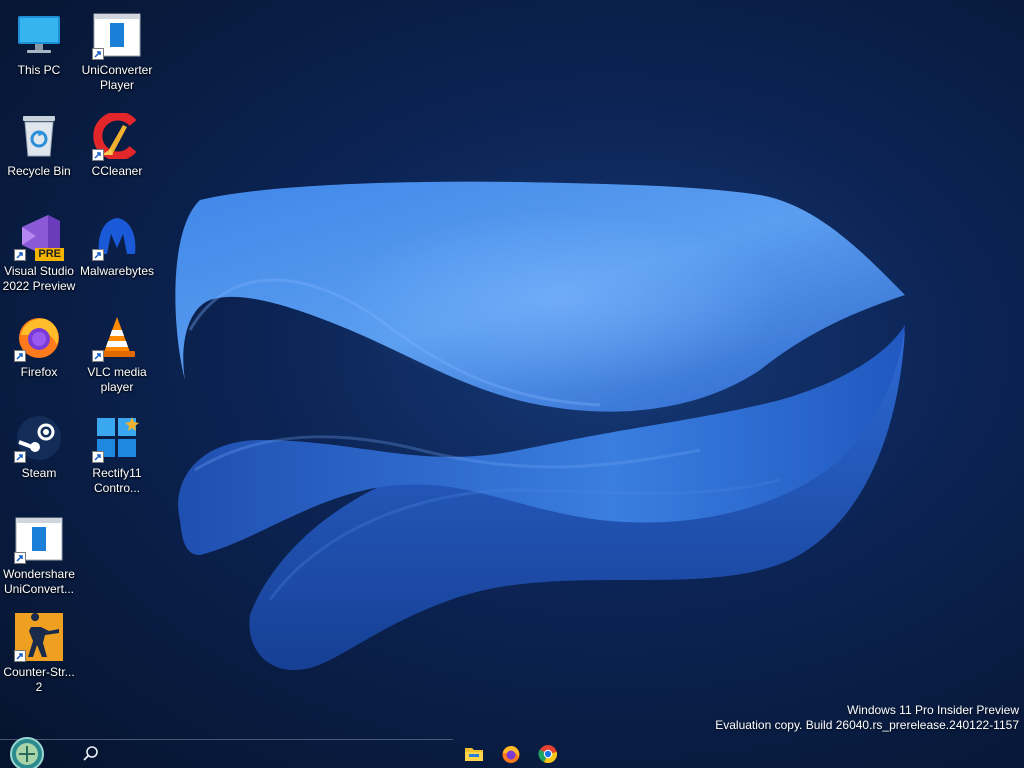 This screenshot has height=768, width=1024. What do you see at coordinates (39, 473) in the screenshot?
I see `desktop-icon-label: Steam` at bounding box center [39, 473].